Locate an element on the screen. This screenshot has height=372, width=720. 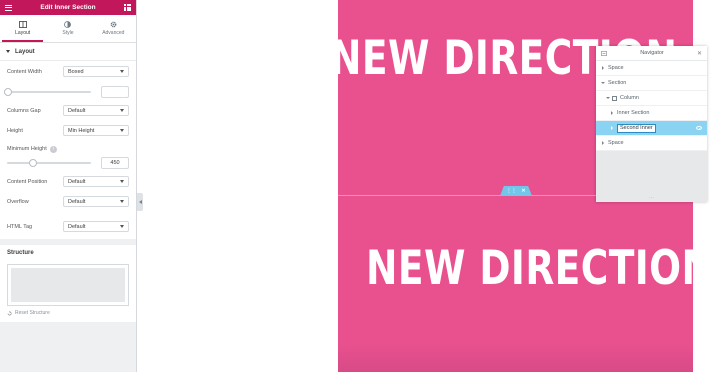
html-tag-label: HTML Tag is located at coordinates (20, 226).